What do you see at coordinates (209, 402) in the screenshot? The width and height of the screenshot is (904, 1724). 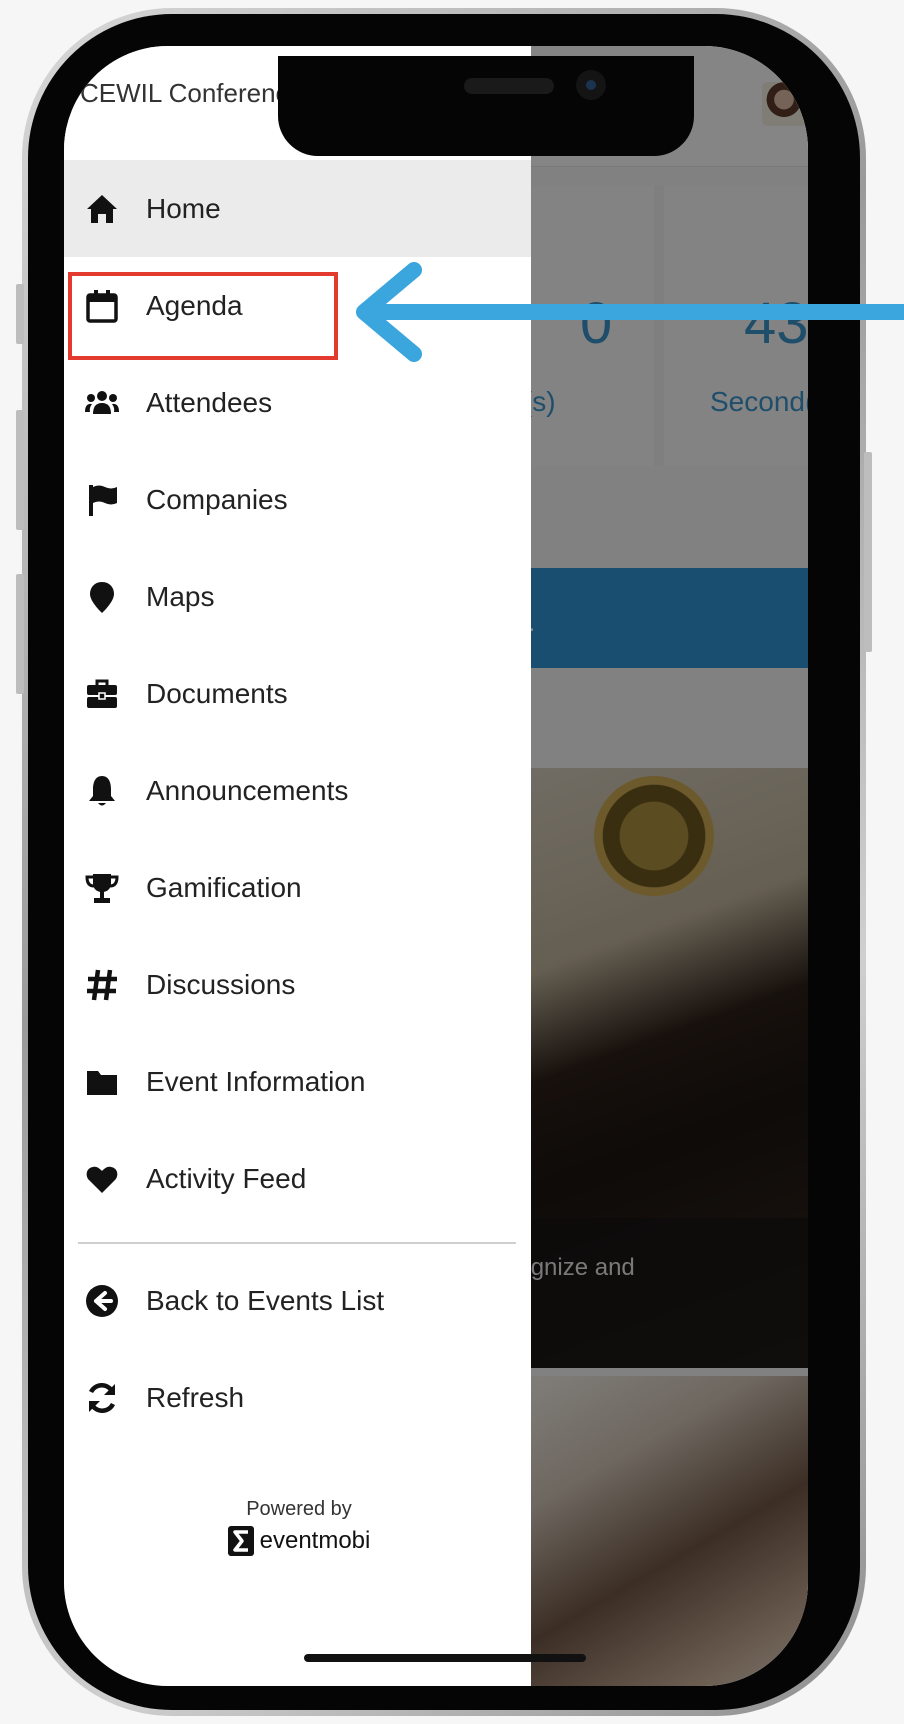 I see `menu-label-attendees: Attendees` at bounding box center [209, 402].